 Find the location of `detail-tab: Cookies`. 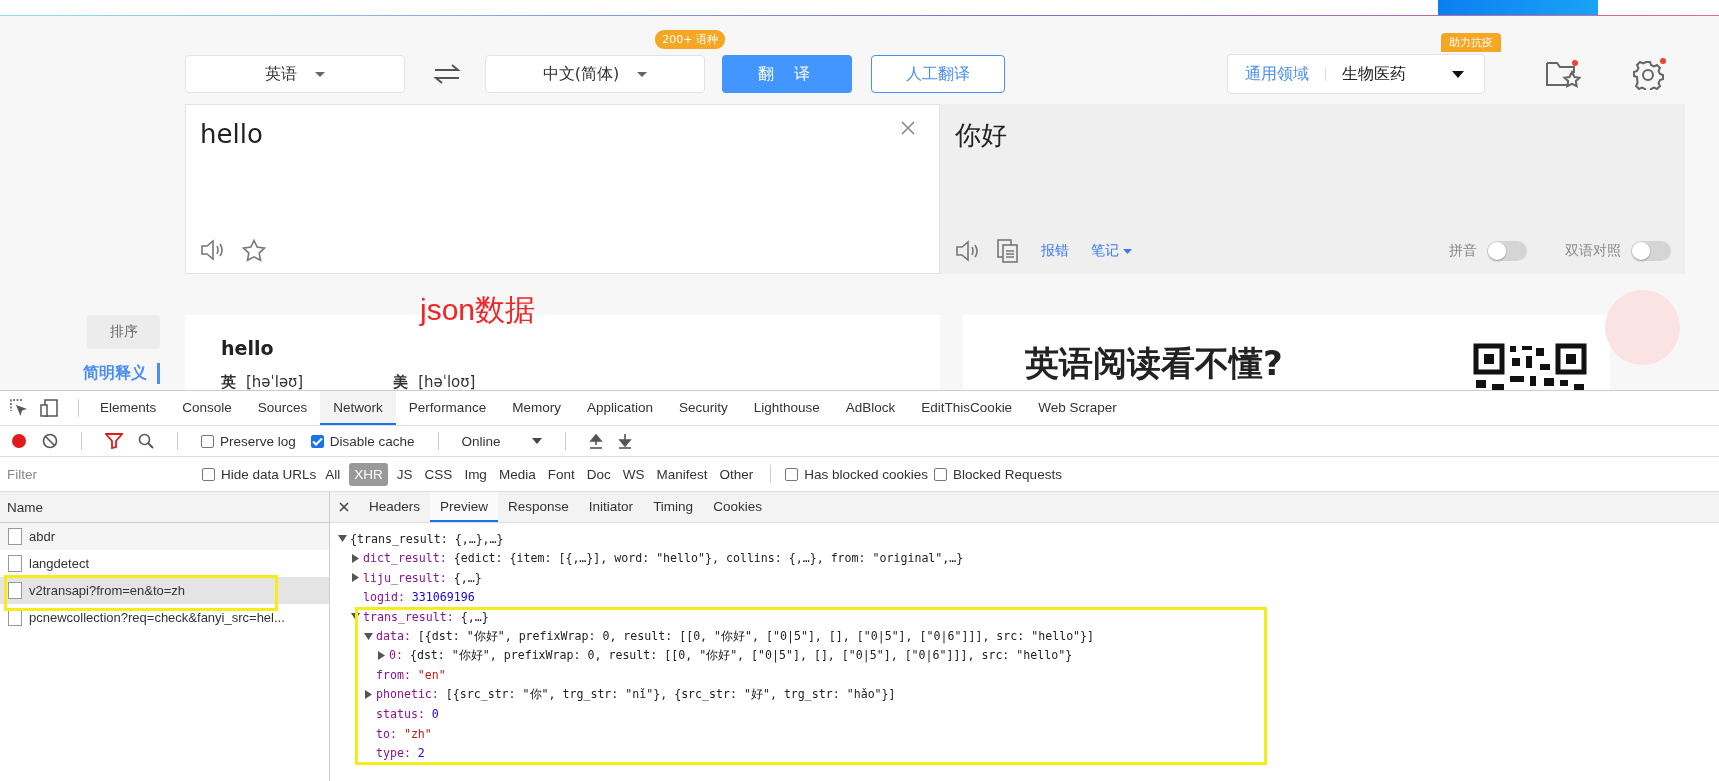

detail-tab: Cookies is located at coordinates (737, 507).